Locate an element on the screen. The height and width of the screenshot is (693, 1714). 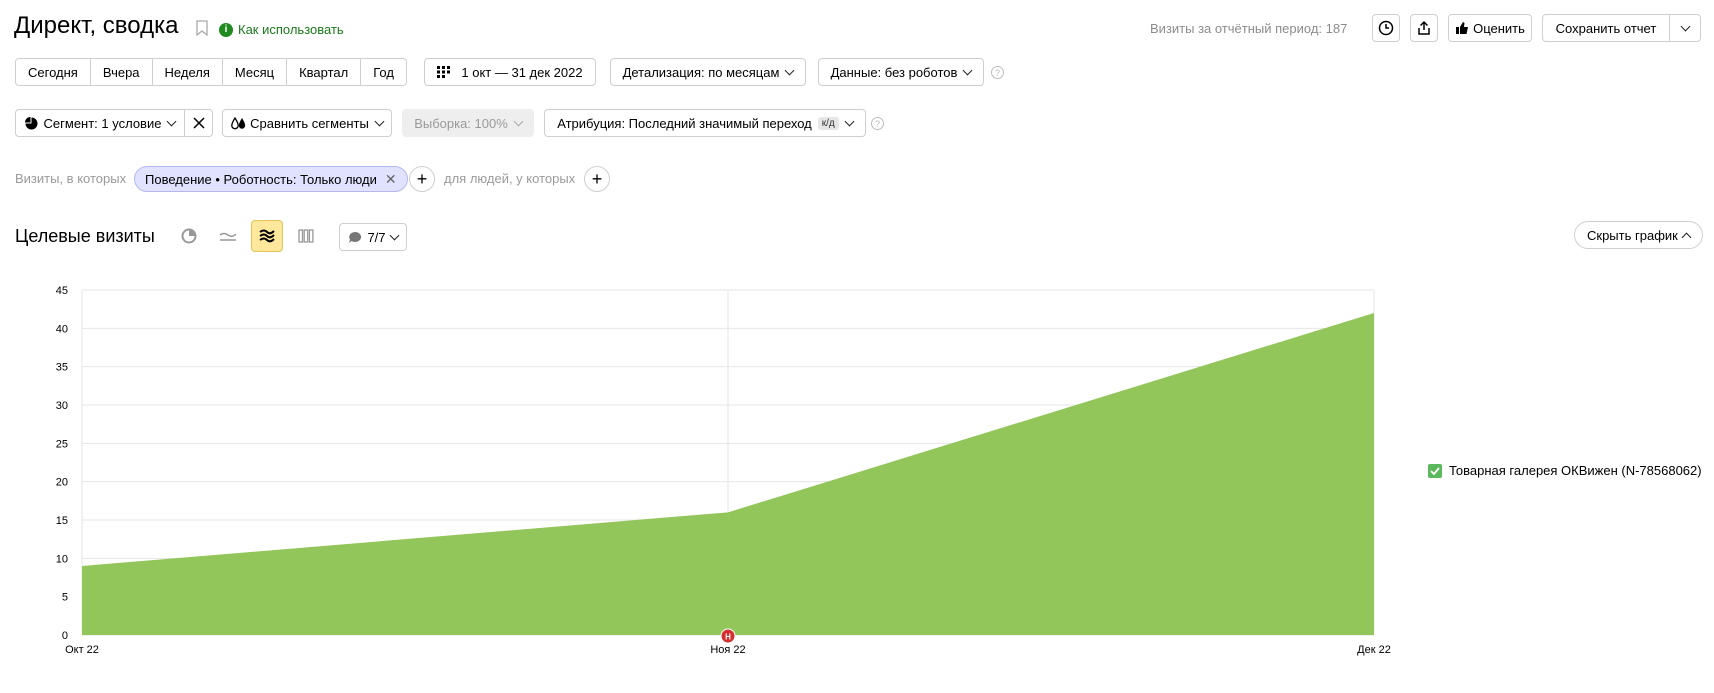
detail-label: Детализация: по месяцам is located at coordinates (701, 72).